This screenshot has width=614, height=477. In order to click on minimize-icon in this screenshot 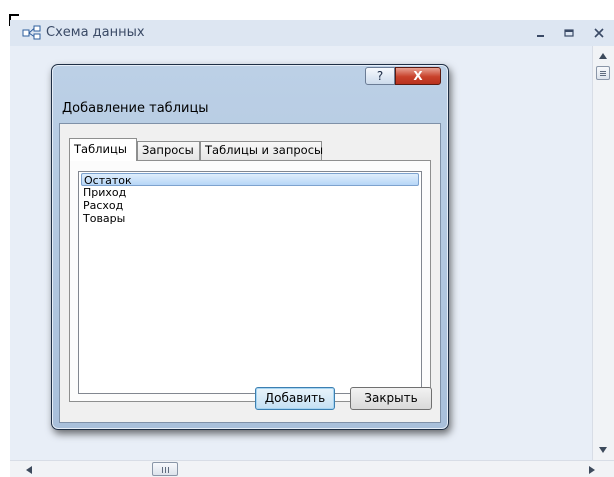, I will do `click(540, 36)`.